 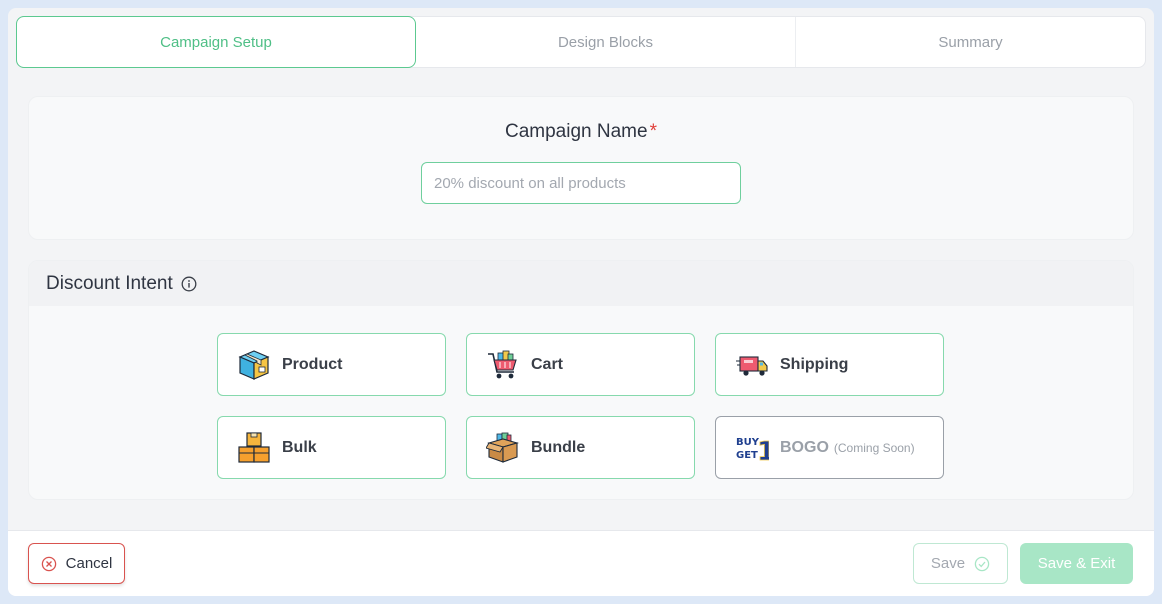 What do you see at coordinates (747, 455) in the screenshot?
I see `svg-text: GET` at bounding box center [747, 455].